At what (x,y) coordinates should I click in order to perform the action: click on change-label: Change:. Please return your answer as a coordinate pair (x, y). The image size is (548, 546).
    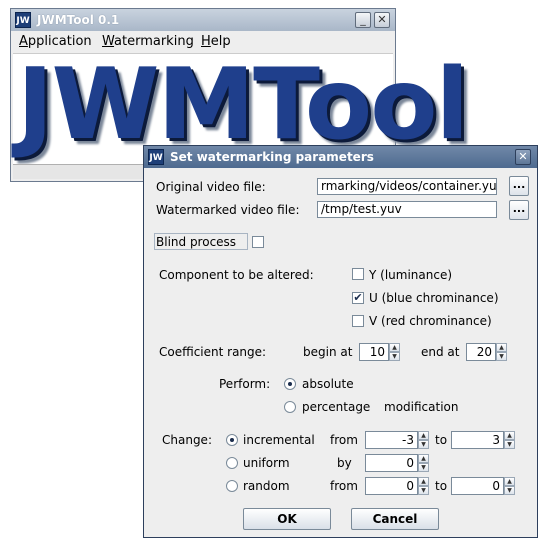
    Looking at the image, I should click on (187, 440).